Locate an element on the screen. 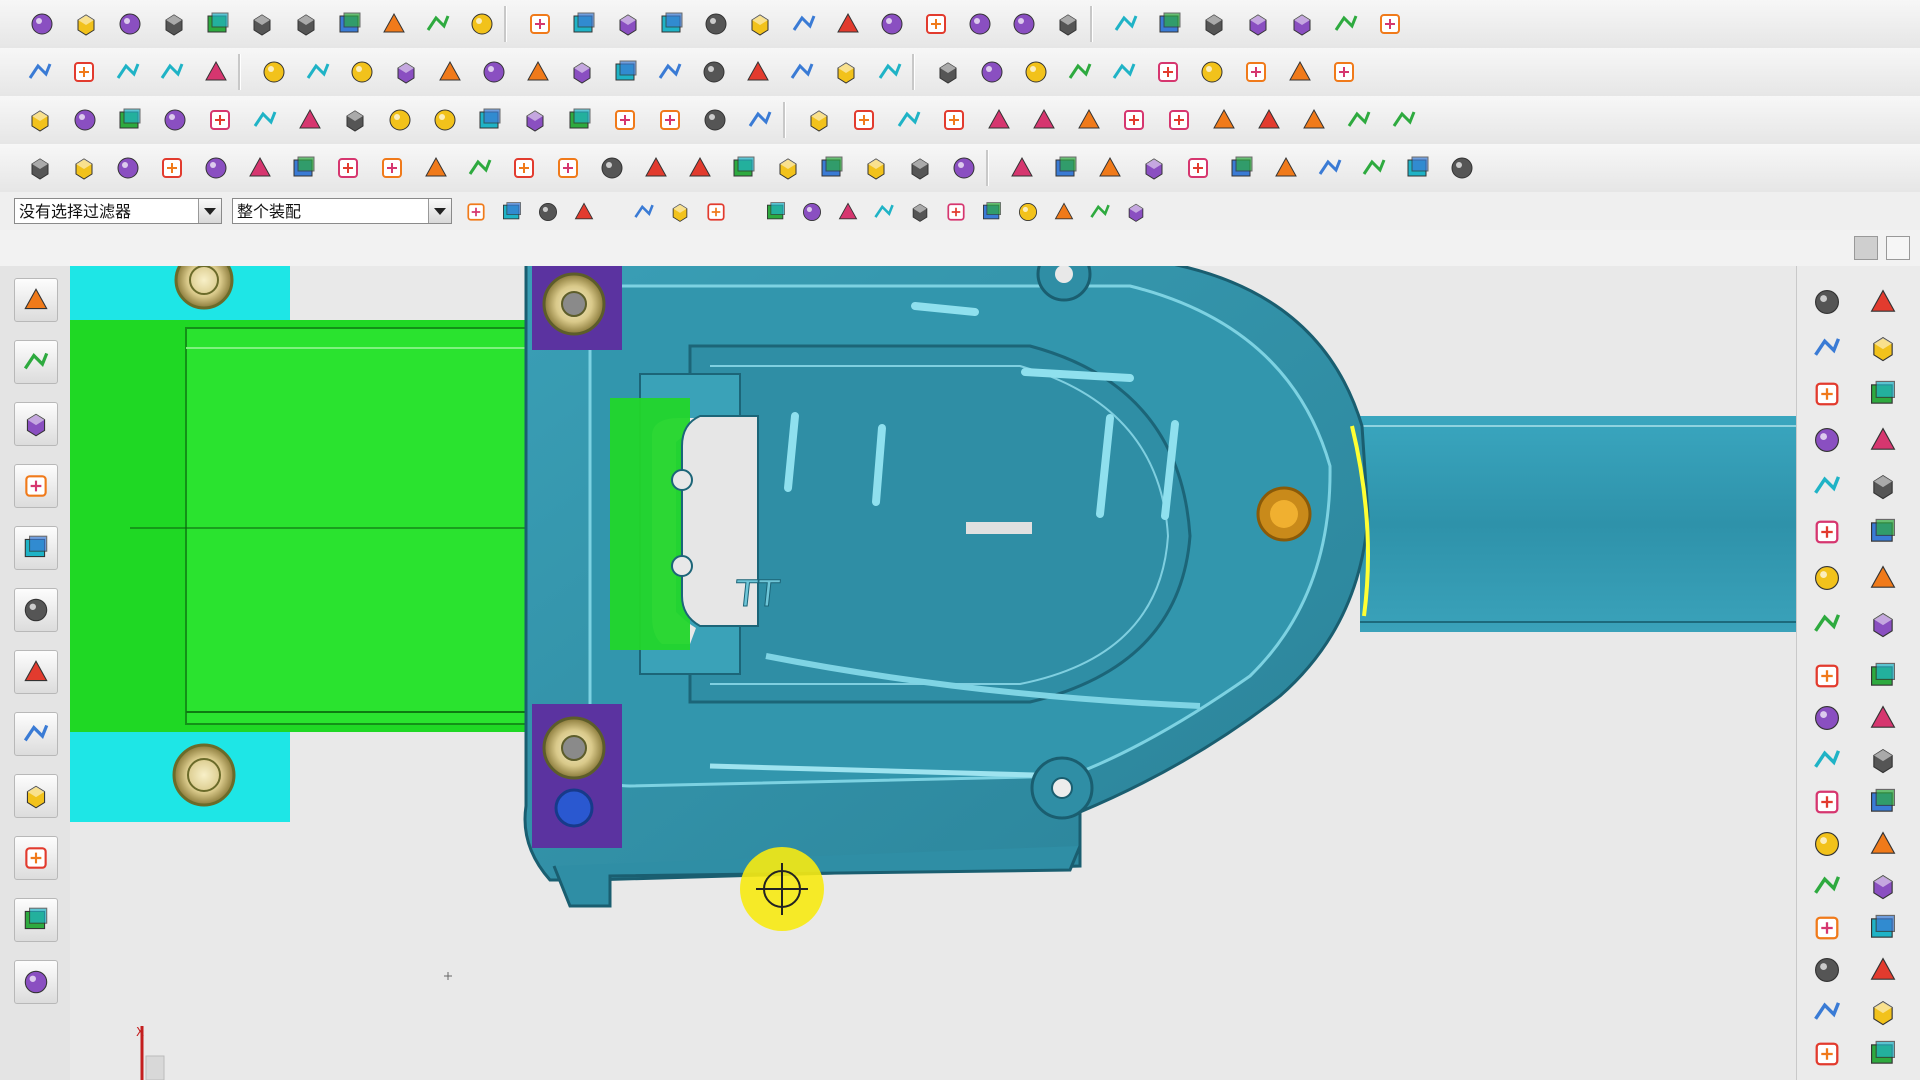 The width and height of the screenshot is (1920, 1080). trim-body-icon is located at coordinates (1256, 72).